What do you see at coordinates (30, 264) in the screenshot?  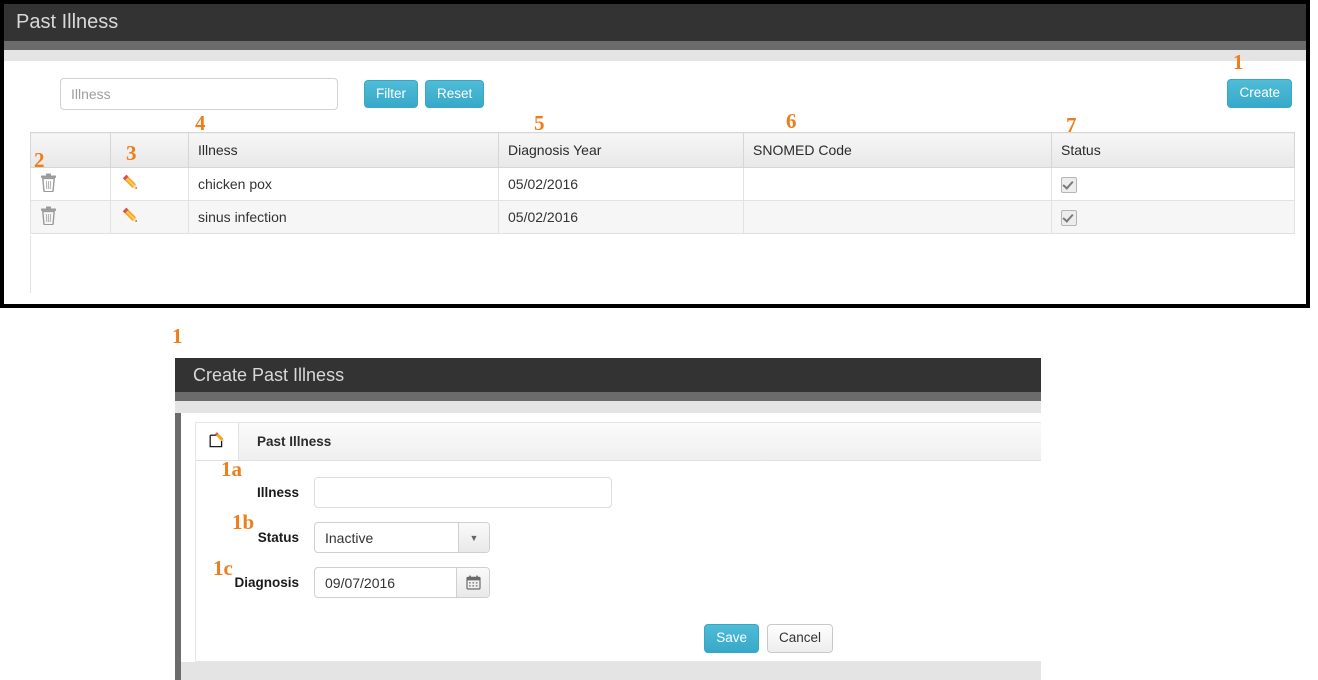 I see `table-left-rule` at bounding box center [30, 264].